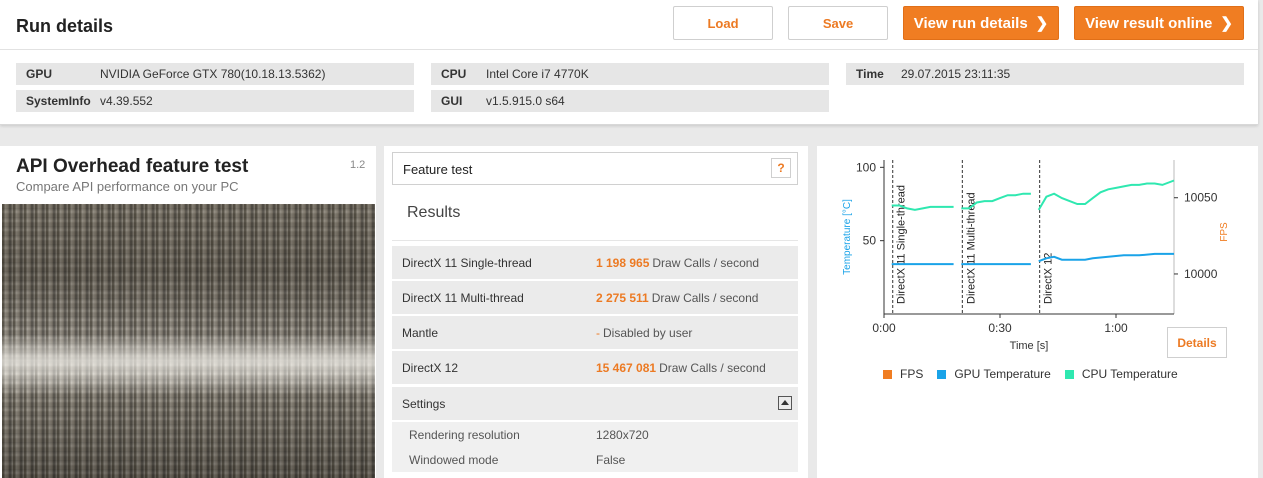 The image size is (1263, 478). What do you see at coordinates (39, 74) in the screenshot?
I see `info-key: GPU` at bounding box center [39, 74].